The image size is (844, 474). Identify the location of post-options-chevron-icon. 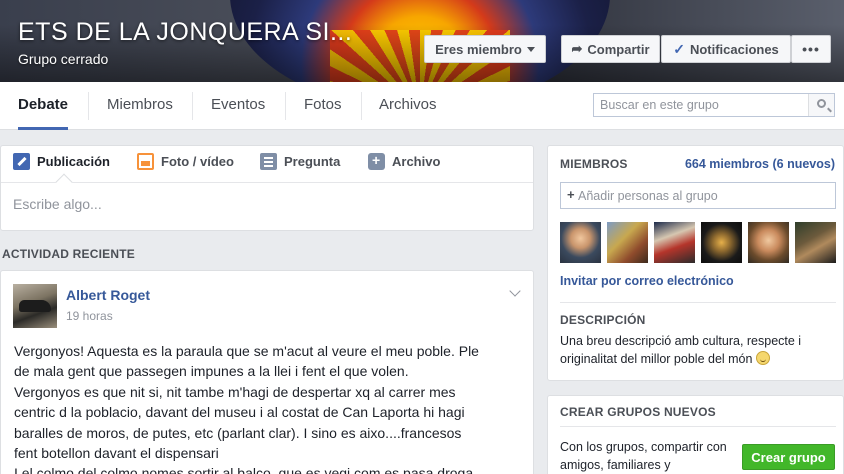
(515, 291).